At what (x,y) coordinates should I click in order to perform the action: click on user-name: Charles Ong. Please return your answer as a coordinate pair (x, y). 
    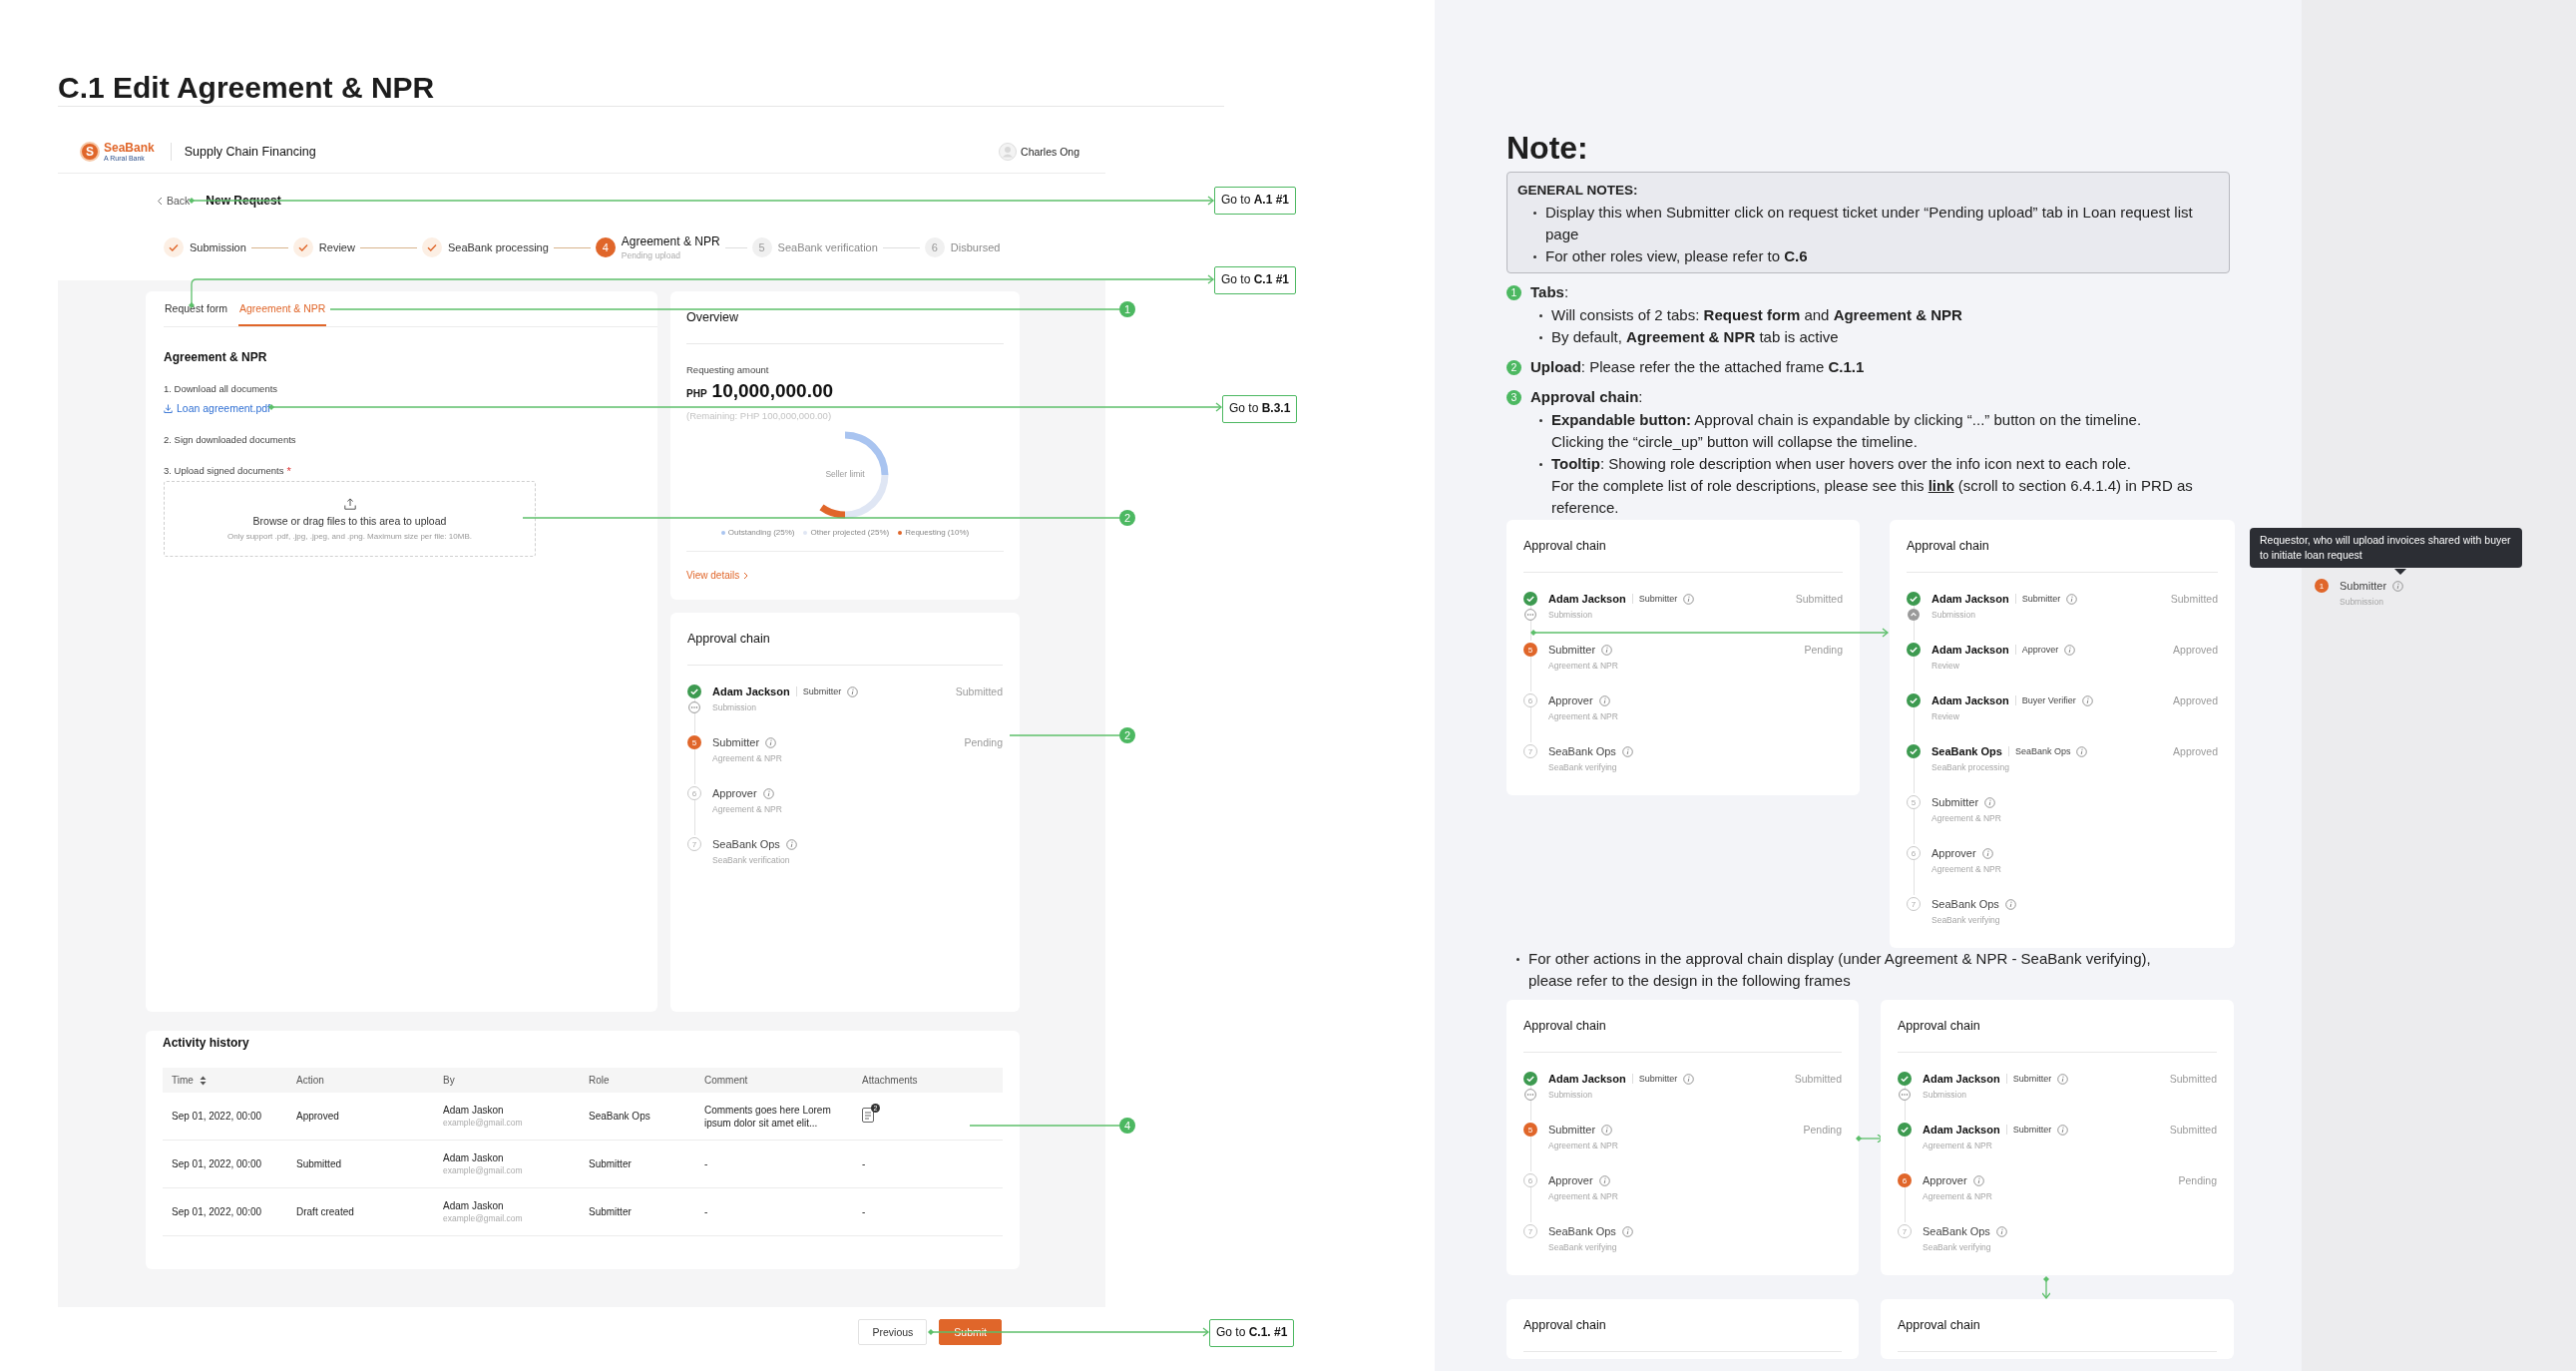
    Looking at the image, I should click on (1050, 151).